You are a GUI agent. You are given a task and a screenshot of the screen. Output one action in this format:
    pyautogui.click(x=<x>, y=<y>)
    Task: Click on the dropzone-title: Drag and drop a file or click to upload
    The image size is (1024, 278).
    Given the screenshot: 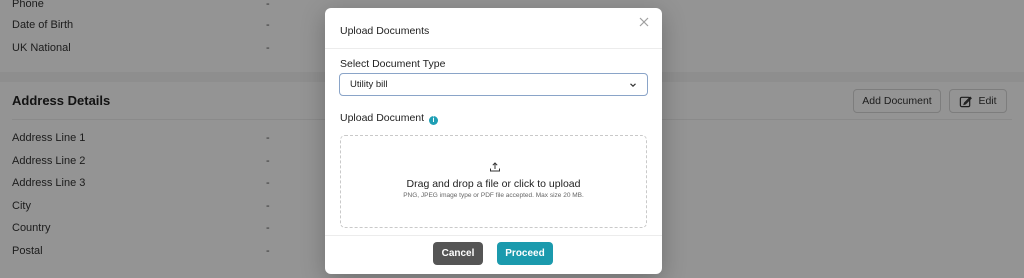 What is the action you would take?
    pyautogui.click(x=493, y=184)
    